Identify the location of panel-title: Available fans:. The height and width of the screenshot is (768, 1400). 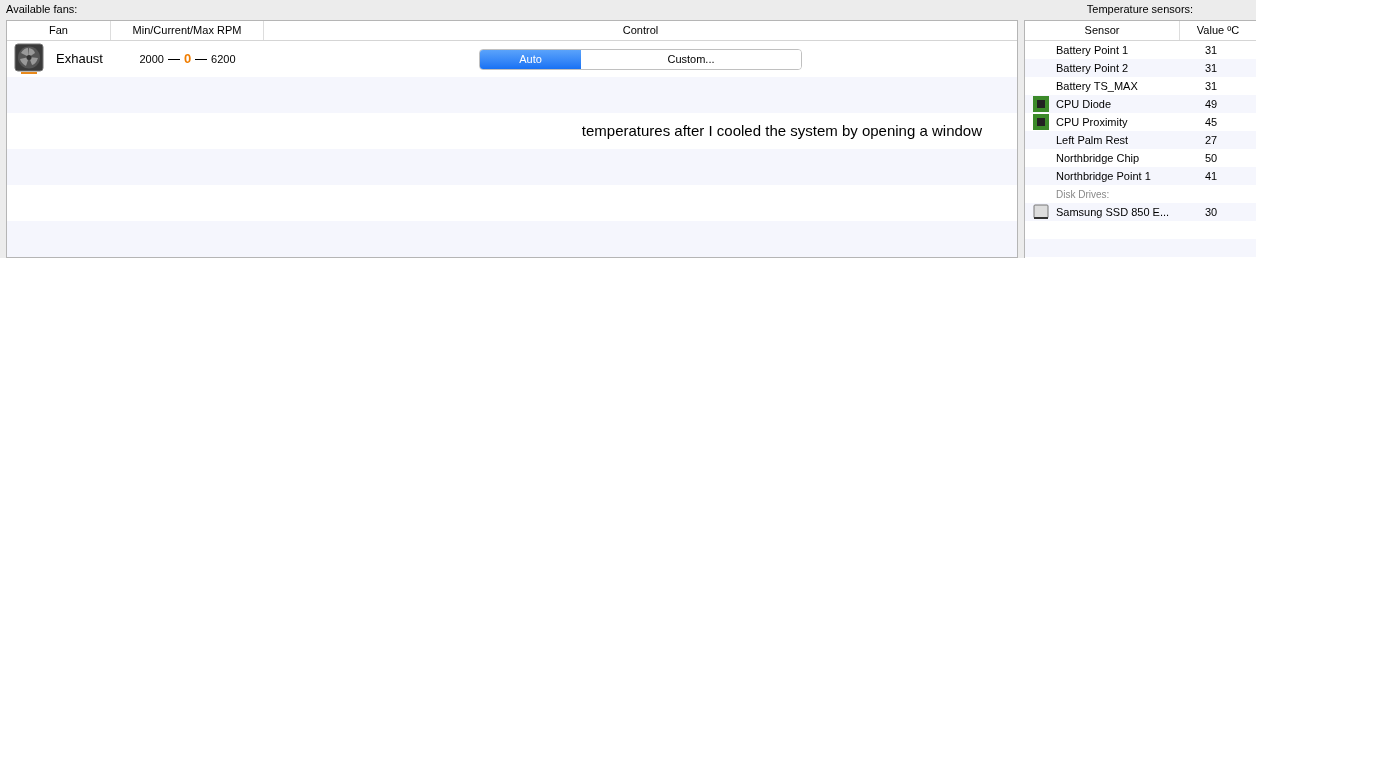
(42, 9).